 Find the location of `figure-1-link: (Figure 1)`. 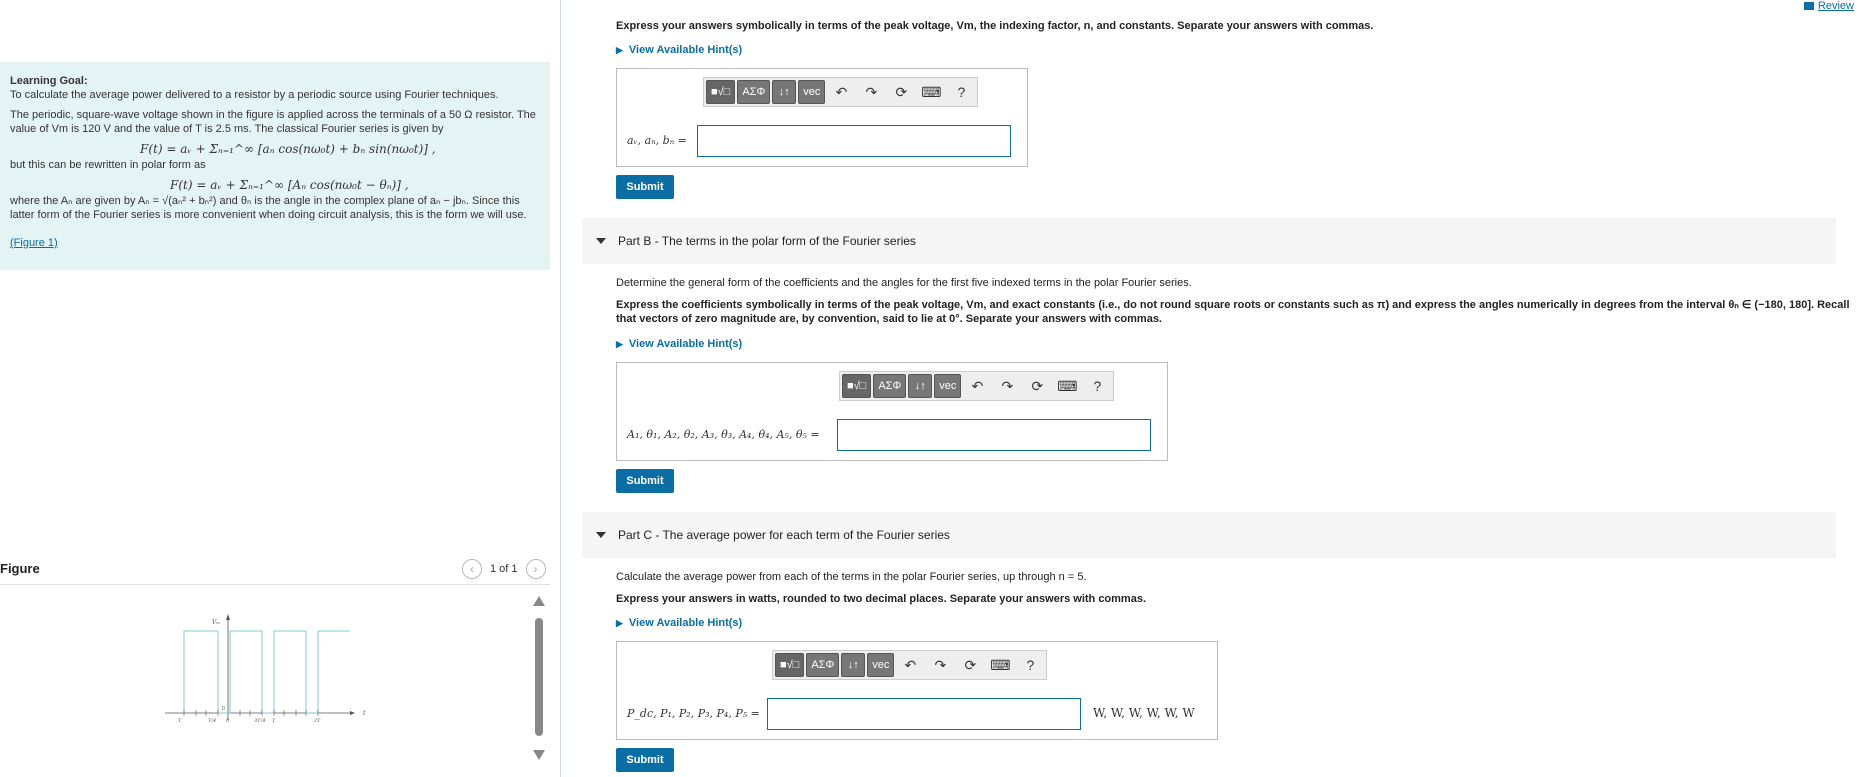

figure-1-link: (Figure 1) is located at coordinates (34, 243).